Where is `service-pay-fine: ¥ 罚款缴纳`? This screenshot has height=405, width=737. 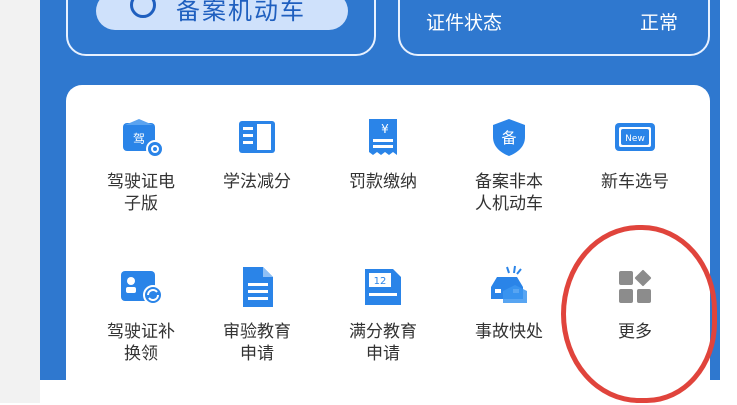 service-pay-fine: ¥ 罚款缴纳 is located at coordinates (383, 154).